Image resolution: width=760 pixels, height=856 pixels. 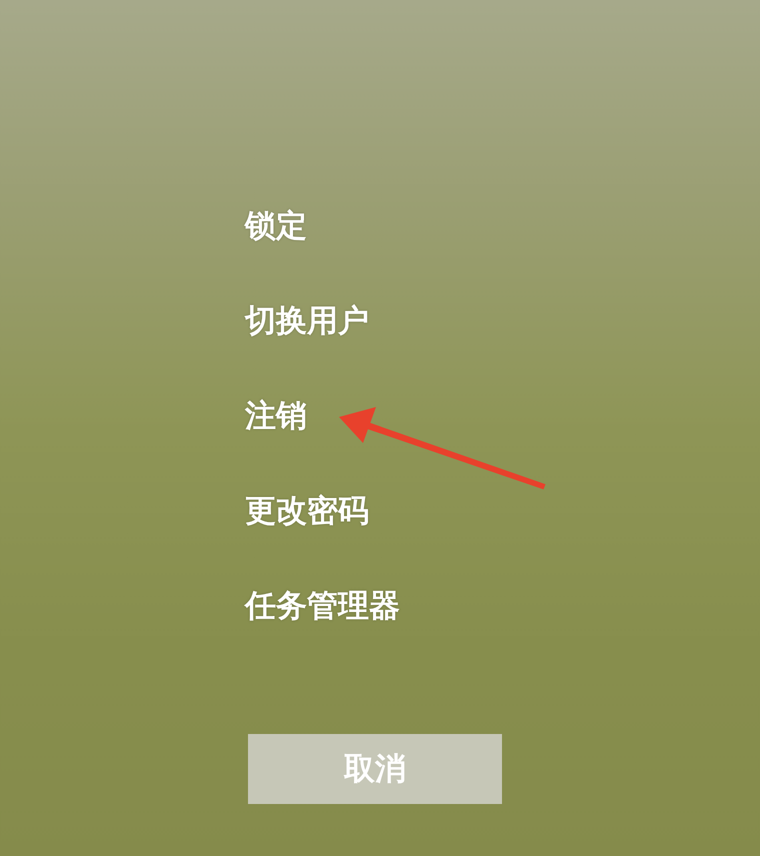 I want to click on menu-item: 任务管理器, so click(x=322, y=606).